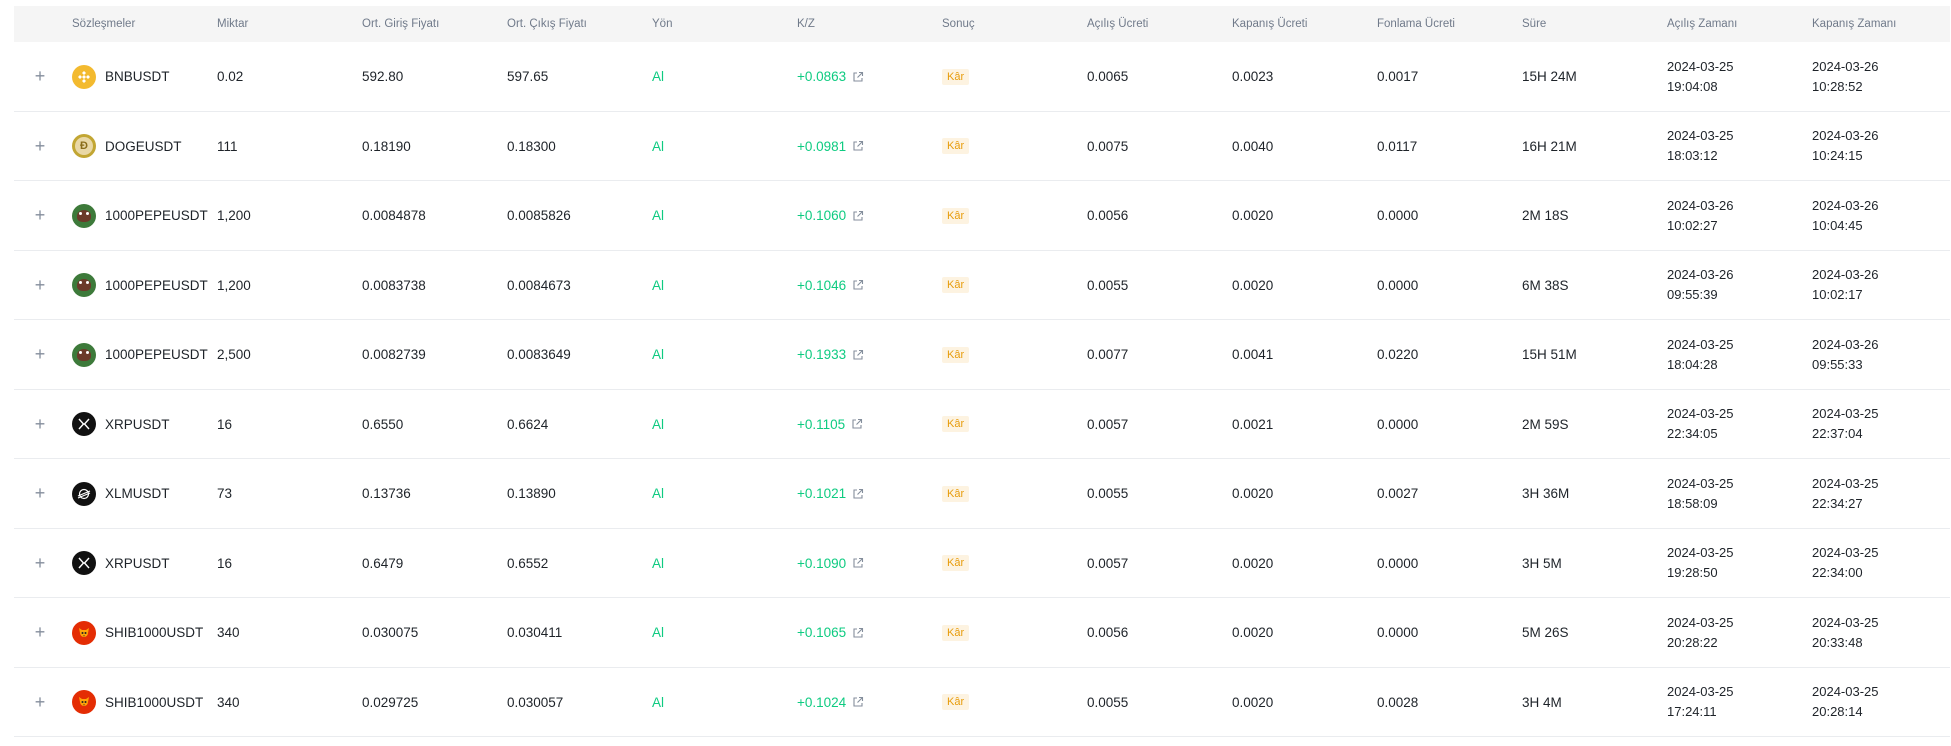 This screenshot has height=746, width=1951. Describe the element at coordinates (127, 146) in the screenshot. I see `contract-cell: Ð DOGEUSDT` at that location.